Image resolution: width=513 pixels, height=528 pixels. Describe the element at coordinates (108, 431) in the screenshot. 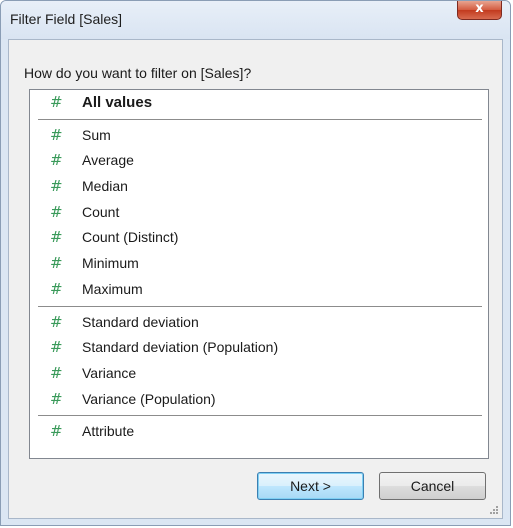

I see `list-item-label: Attribute` at that location.